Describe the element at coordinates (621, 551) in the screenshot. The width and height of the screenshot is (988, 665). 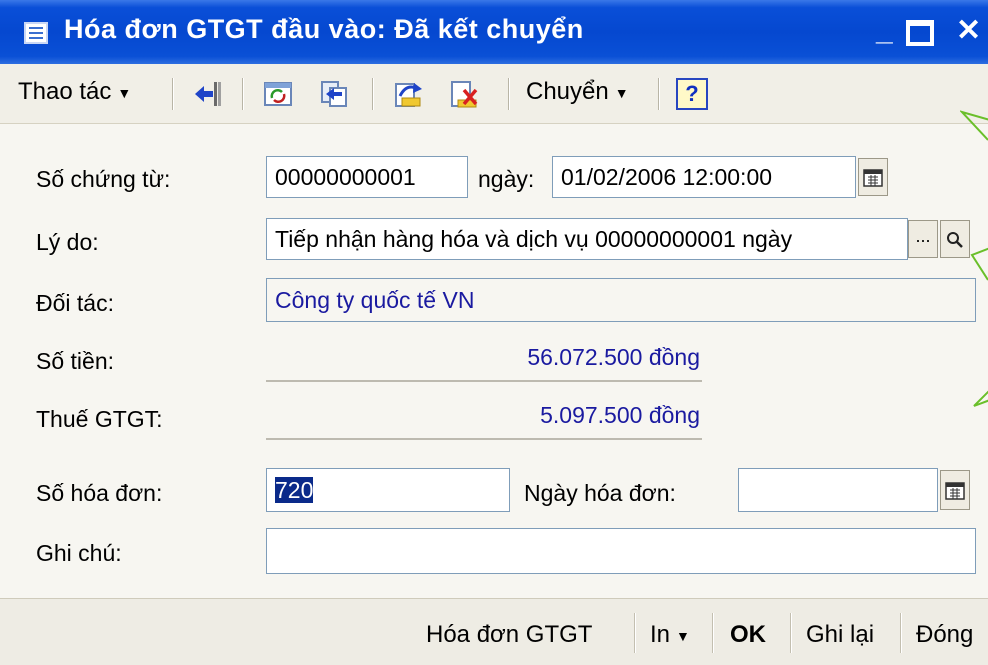
I see `note-input` at that location.